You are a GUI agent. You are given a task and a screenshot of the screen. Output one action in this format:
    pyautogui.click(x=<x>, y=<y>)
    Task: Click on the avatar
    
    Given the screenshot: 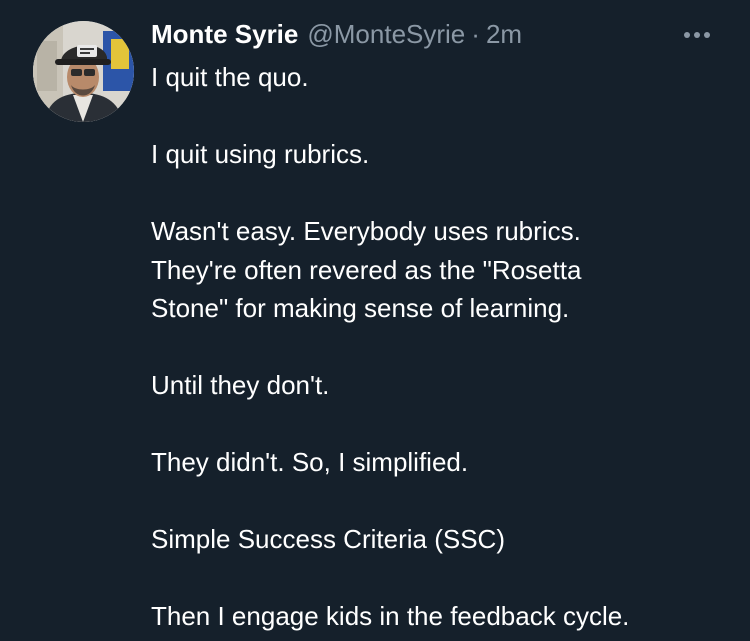 What is the action you would take?
    pyautogui.click(x=83, y=71)
    